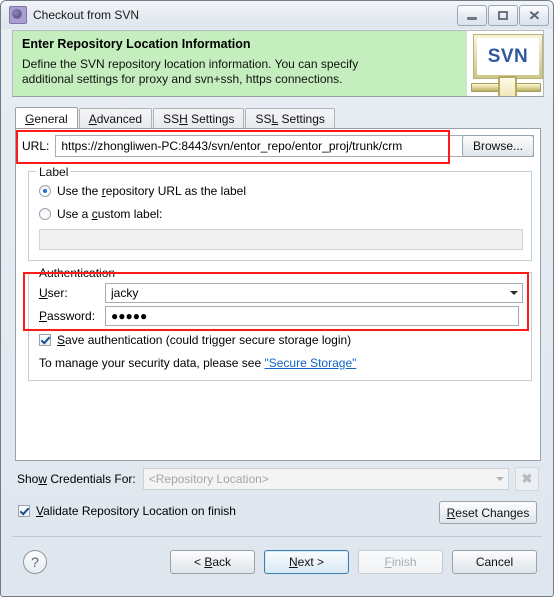 The image size is (554, 597). I want to click on secure-storage-link: "Secure Storage", so click(310, 363).